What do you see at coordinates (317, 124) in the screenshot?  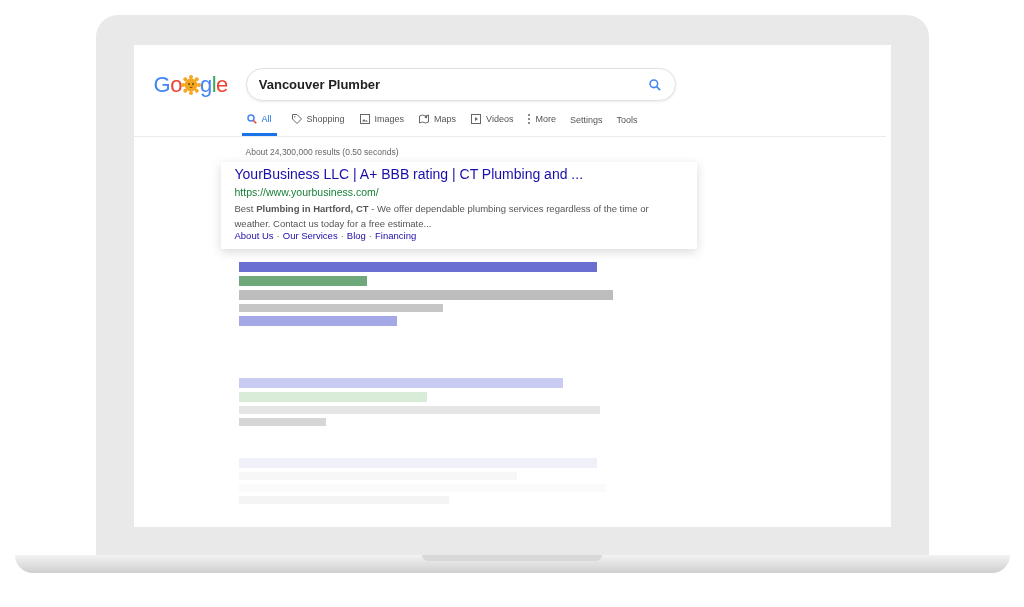 I see `search-tab: Shopping` at bounding box center [317, 124].